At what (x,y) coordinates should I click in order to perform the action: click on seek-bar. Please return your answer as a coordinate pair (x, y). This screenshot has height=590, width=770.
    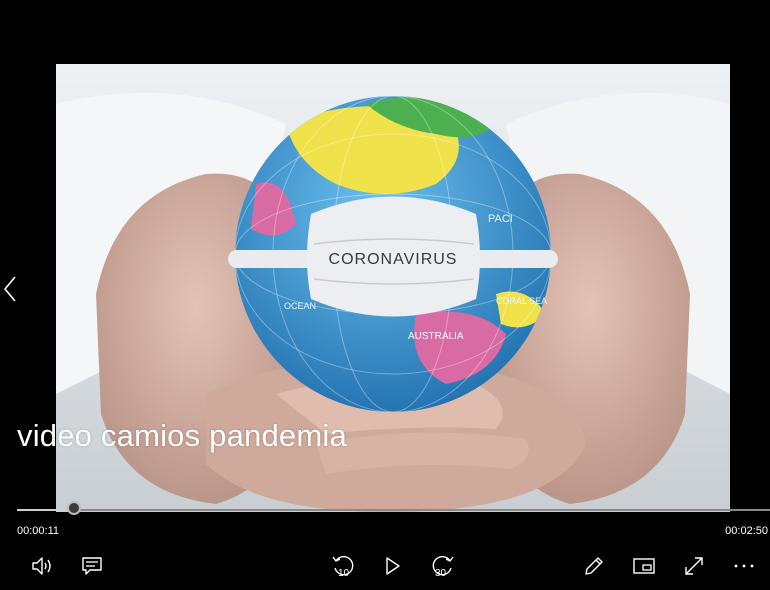
    Looking at the image, I should click on (393, 508).